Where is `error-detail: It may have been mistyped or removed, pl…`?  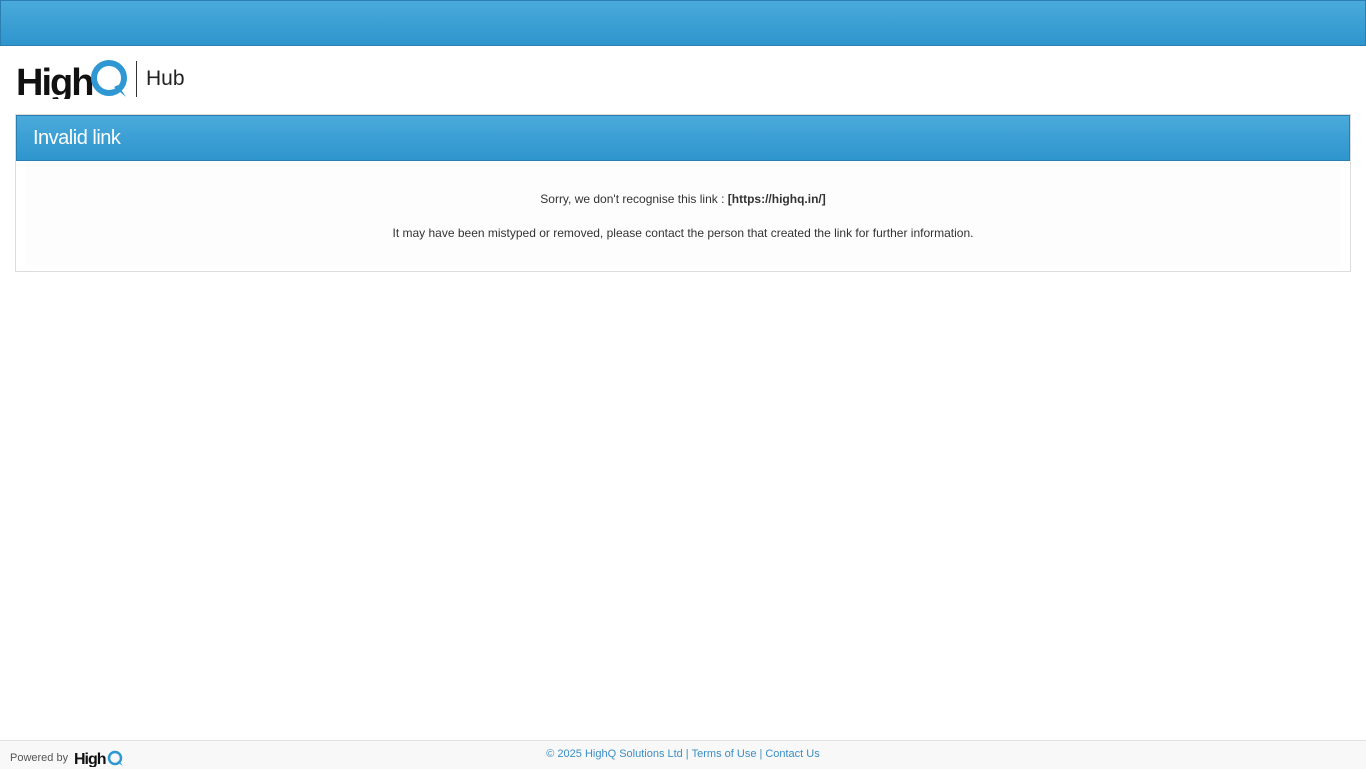
error-detail: It may have been mistyped or removed, pl… is located at coordinates (683, 233).